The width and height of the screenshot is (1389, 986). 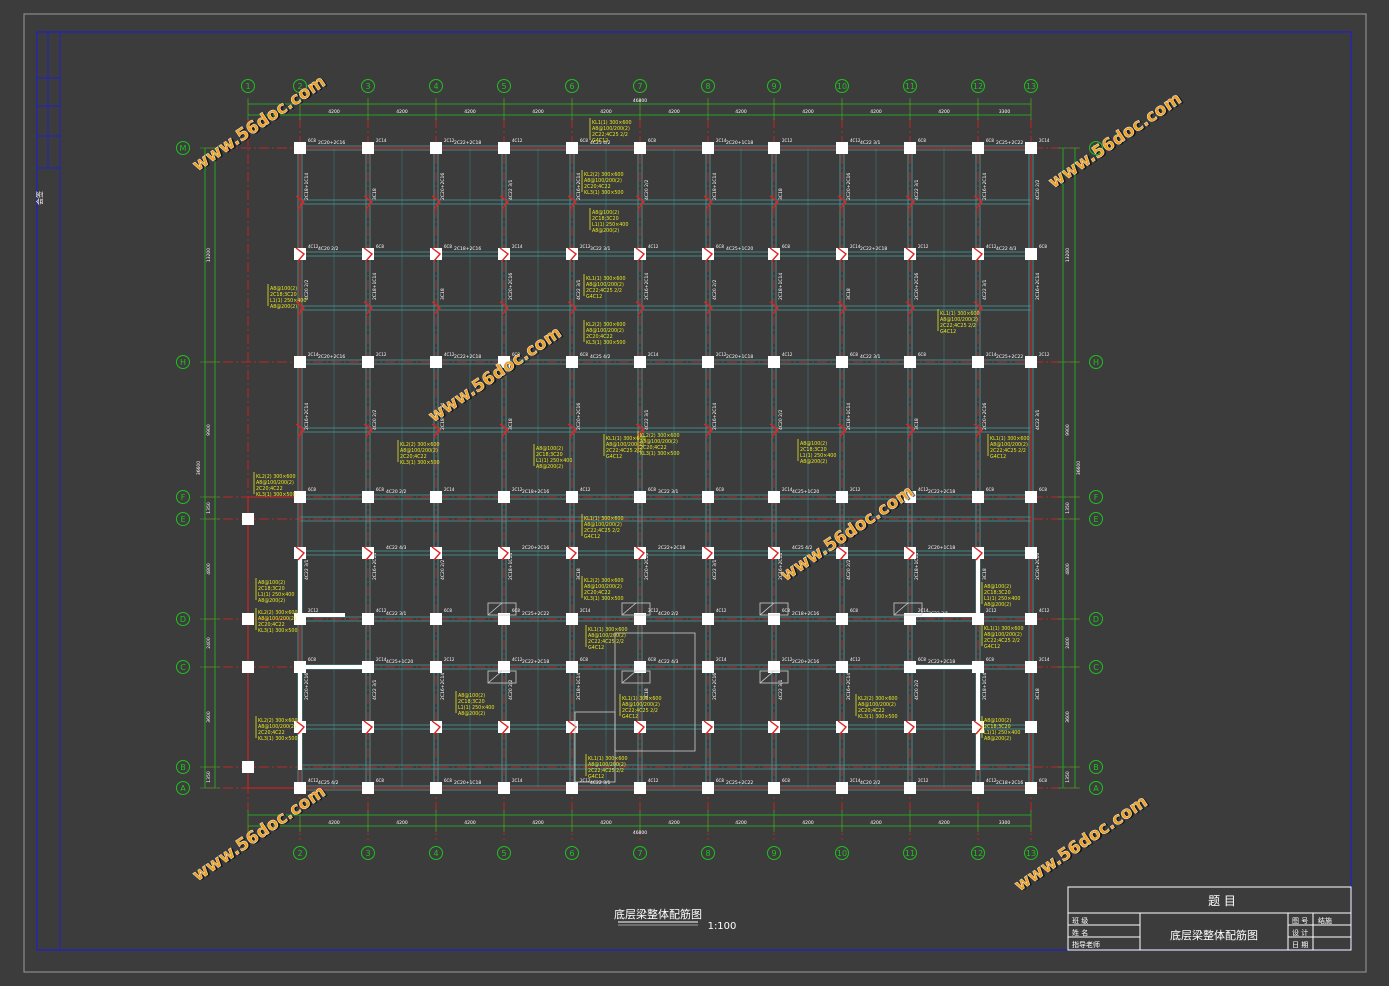 What do you see at coordinates (511, 424) in the screenshot?
I see `beam-label-vertical: 3C18` at bounding box center [511, 424].